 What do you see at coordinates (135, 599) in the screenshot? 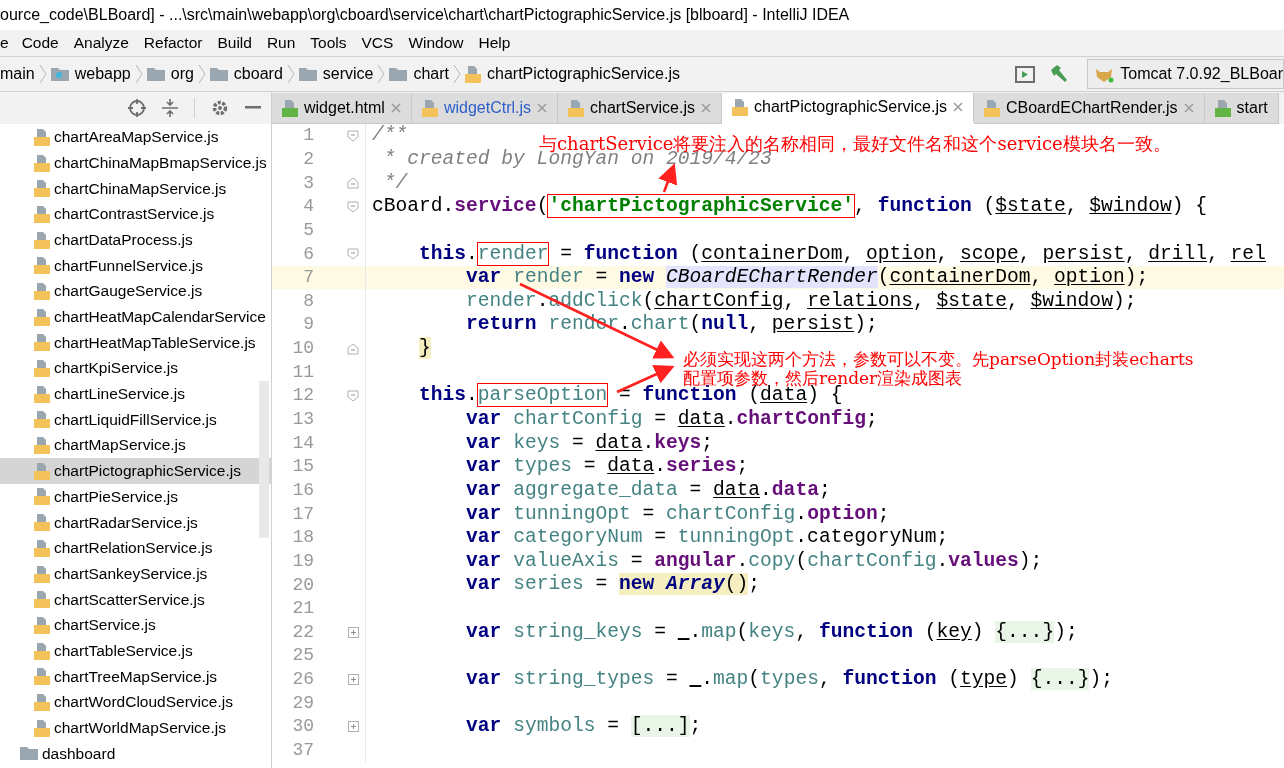
I see `tree-item: chartScatterService.js` at bounding box center [135, 599].